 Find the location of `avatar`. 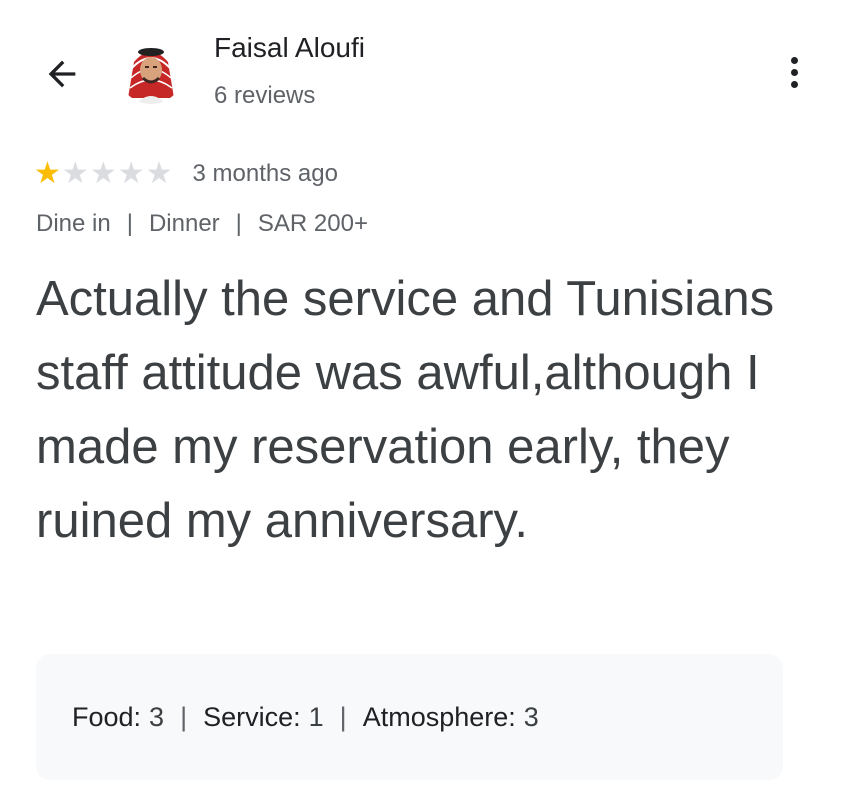

avatar is located at coordinates (151, 71).